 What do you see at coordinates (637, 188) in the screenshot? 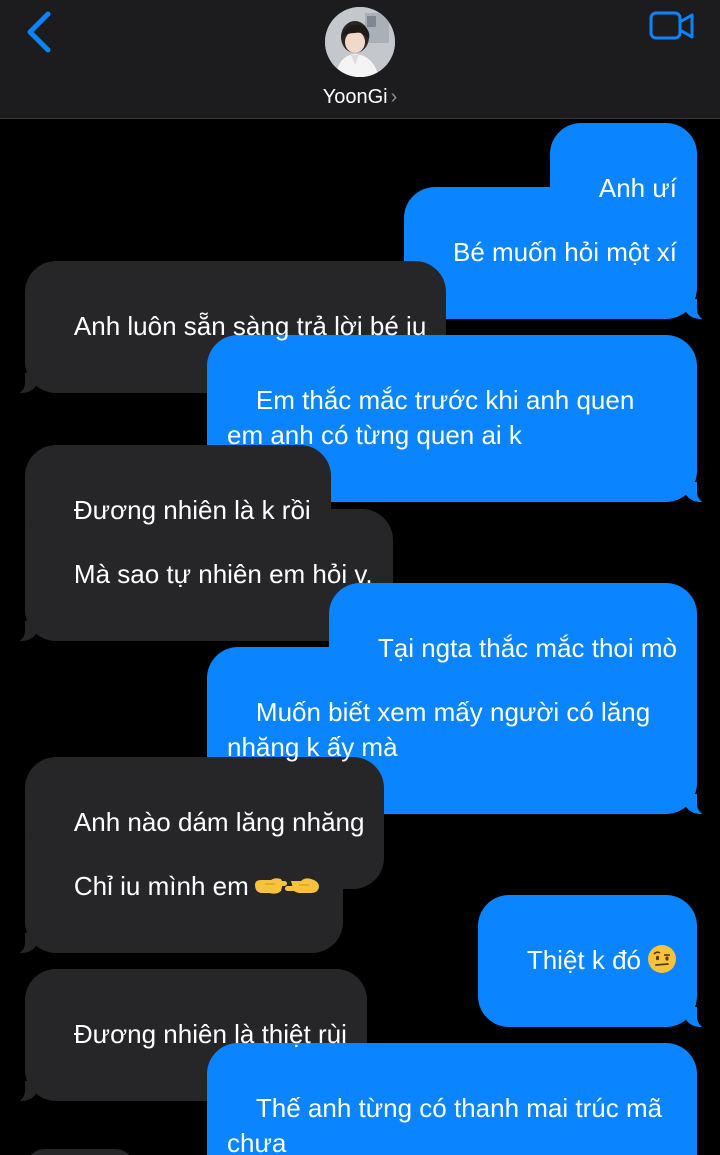
I see `message-text: Anh ưí` at bounding box center [637, 188].